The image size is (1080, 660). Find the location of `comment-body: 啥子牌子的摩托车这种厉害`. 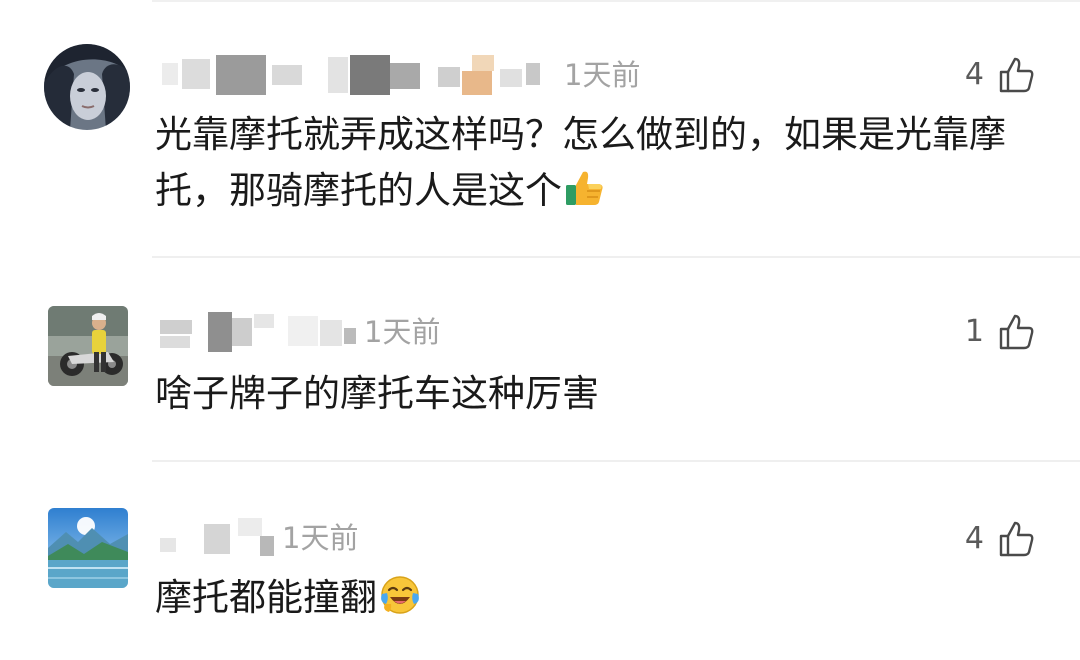

comment-body: 啥子牌子的摩托车这种厉害 is located at coordinates (377, 393).